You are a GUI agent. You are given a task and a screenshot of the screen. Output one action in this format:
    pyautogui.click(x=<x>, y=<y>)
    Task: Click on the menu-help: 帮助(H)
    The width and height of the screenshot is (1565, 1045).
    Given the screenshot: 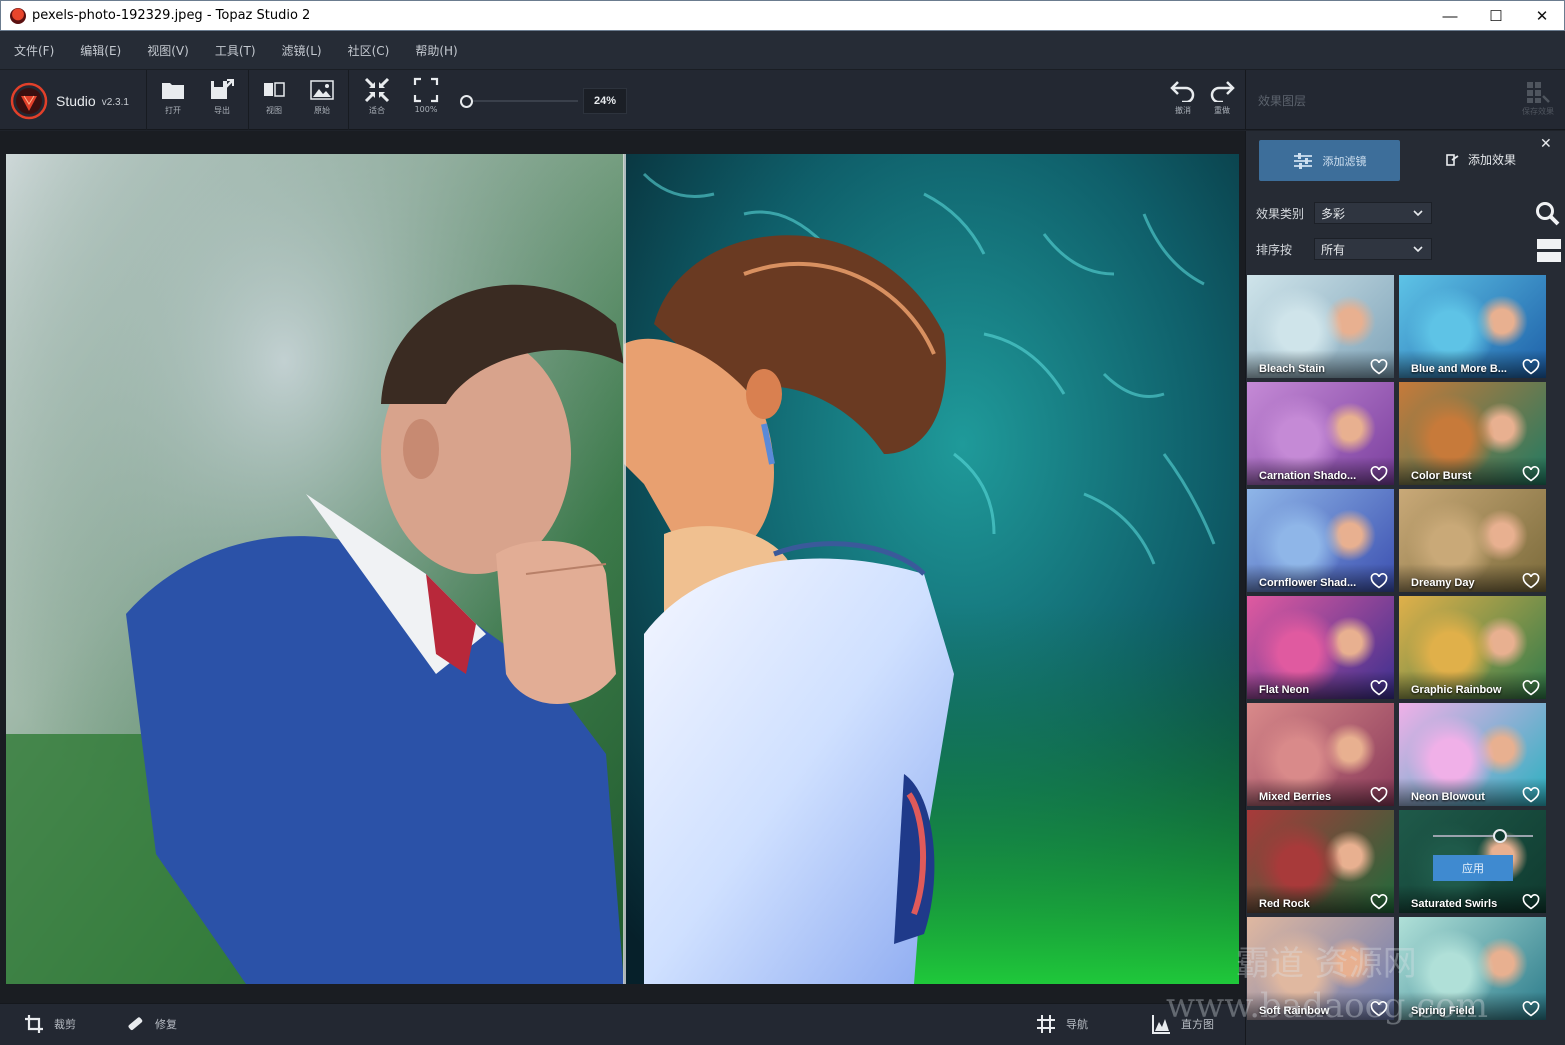 What is the action you would take?
    pyautogui.click(x=436, y=50)
    